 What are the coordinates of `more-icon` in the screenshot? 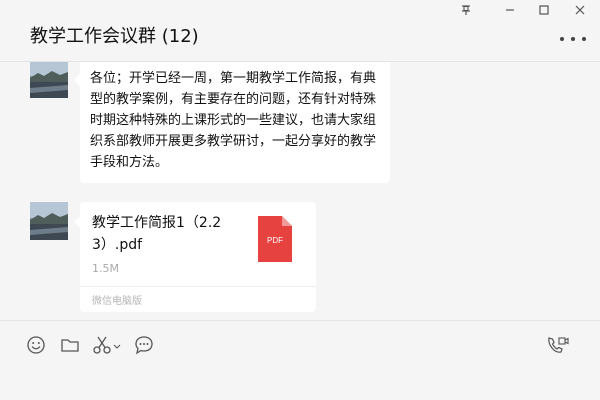 It's located at (562, 39).